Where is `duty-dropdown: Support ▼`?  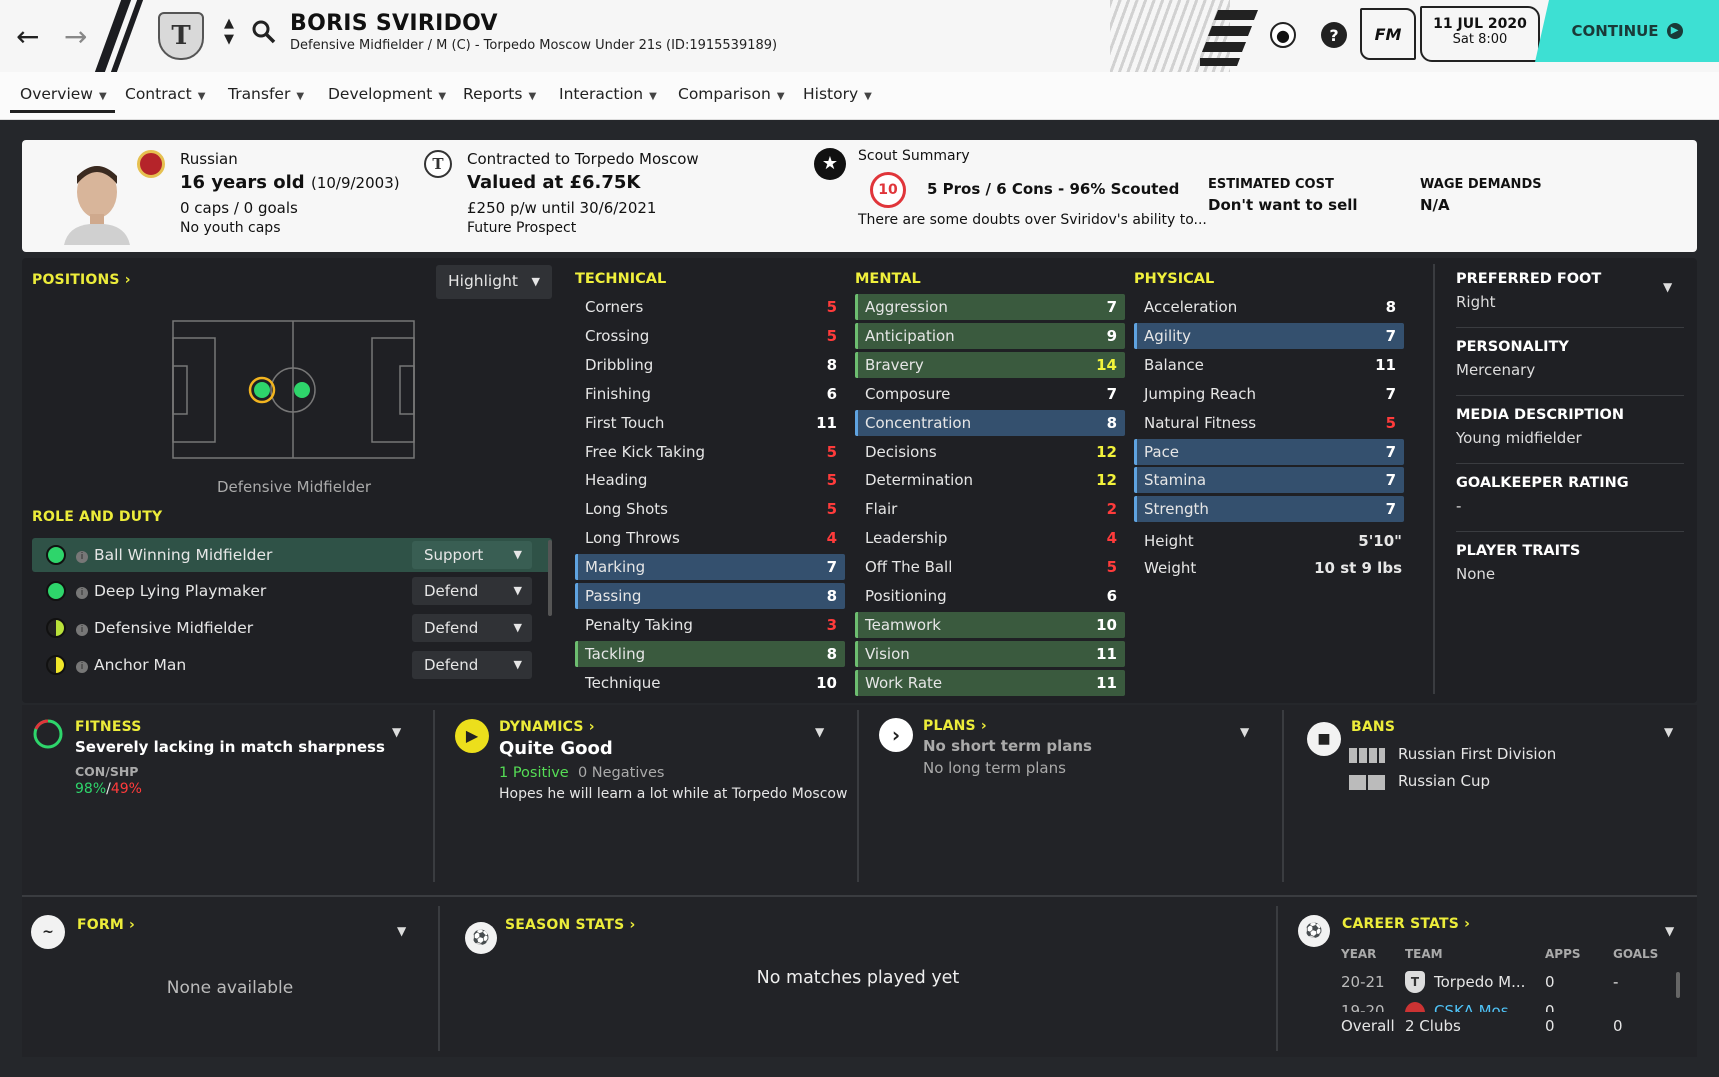 duty-dropdown: Support ▼ is located at coordinates (472, 555).